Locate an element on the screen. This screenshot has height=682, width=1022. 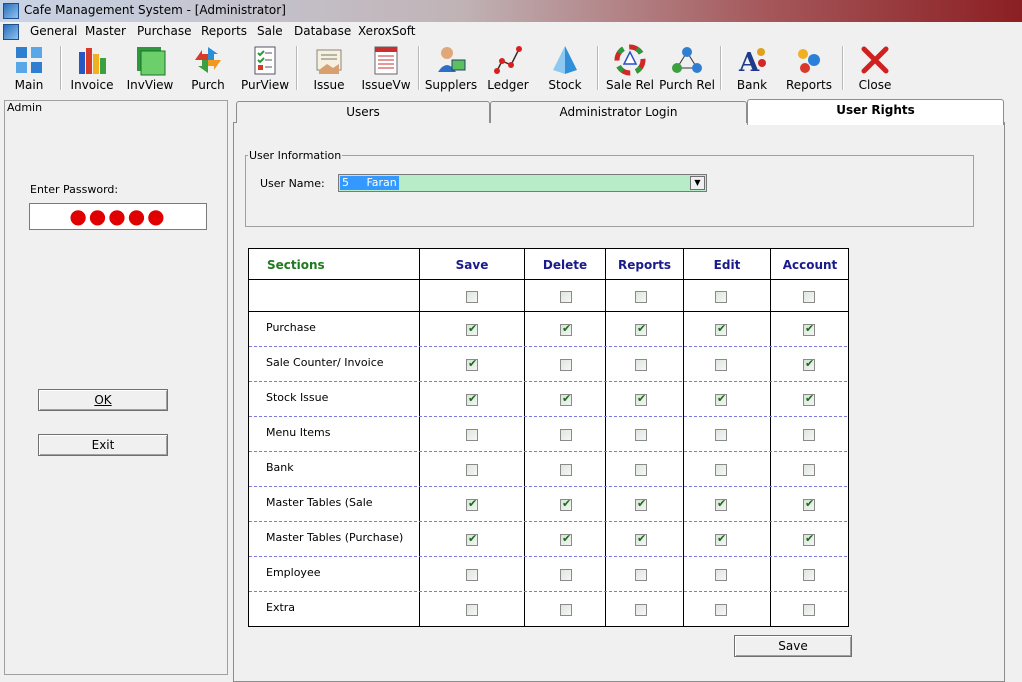
password-field: ●●●●● is located at coordinates (118, 216).